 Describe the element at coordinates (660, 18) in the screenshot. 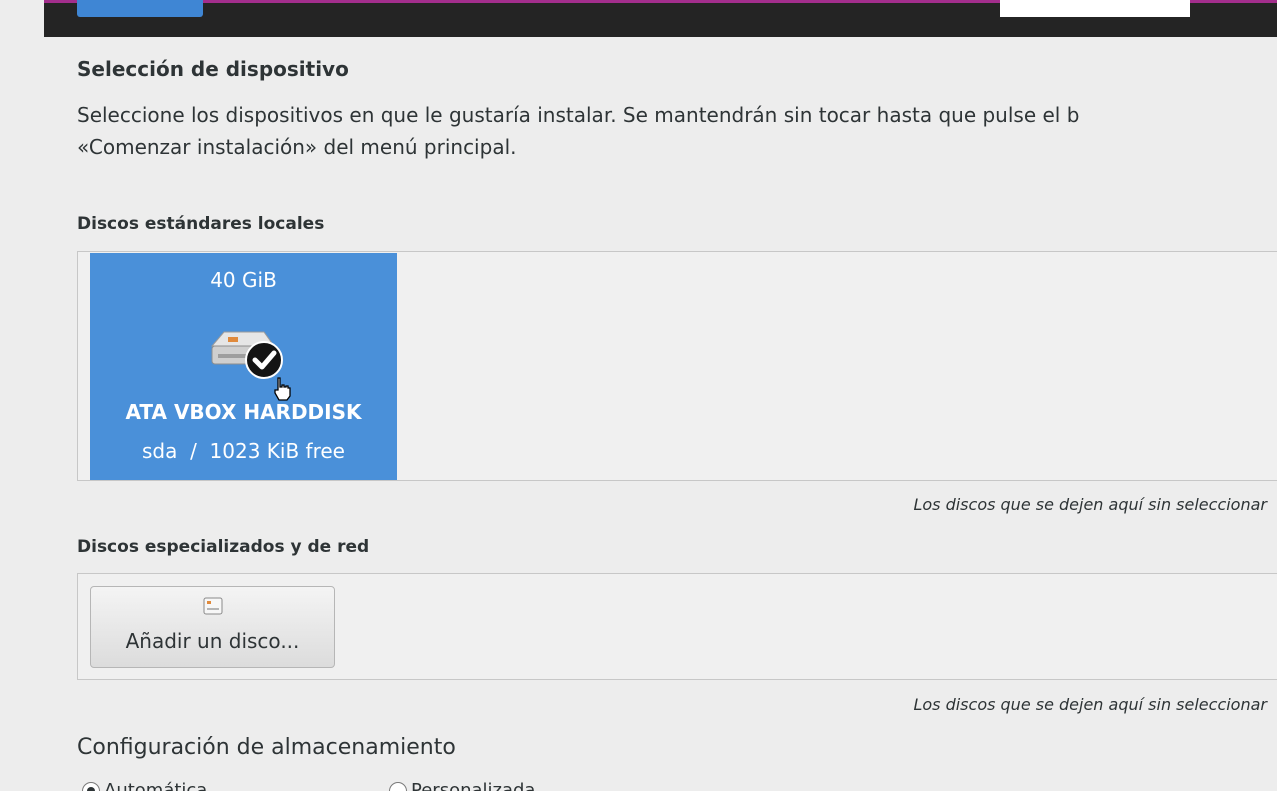

I see `header-bar` at that location.